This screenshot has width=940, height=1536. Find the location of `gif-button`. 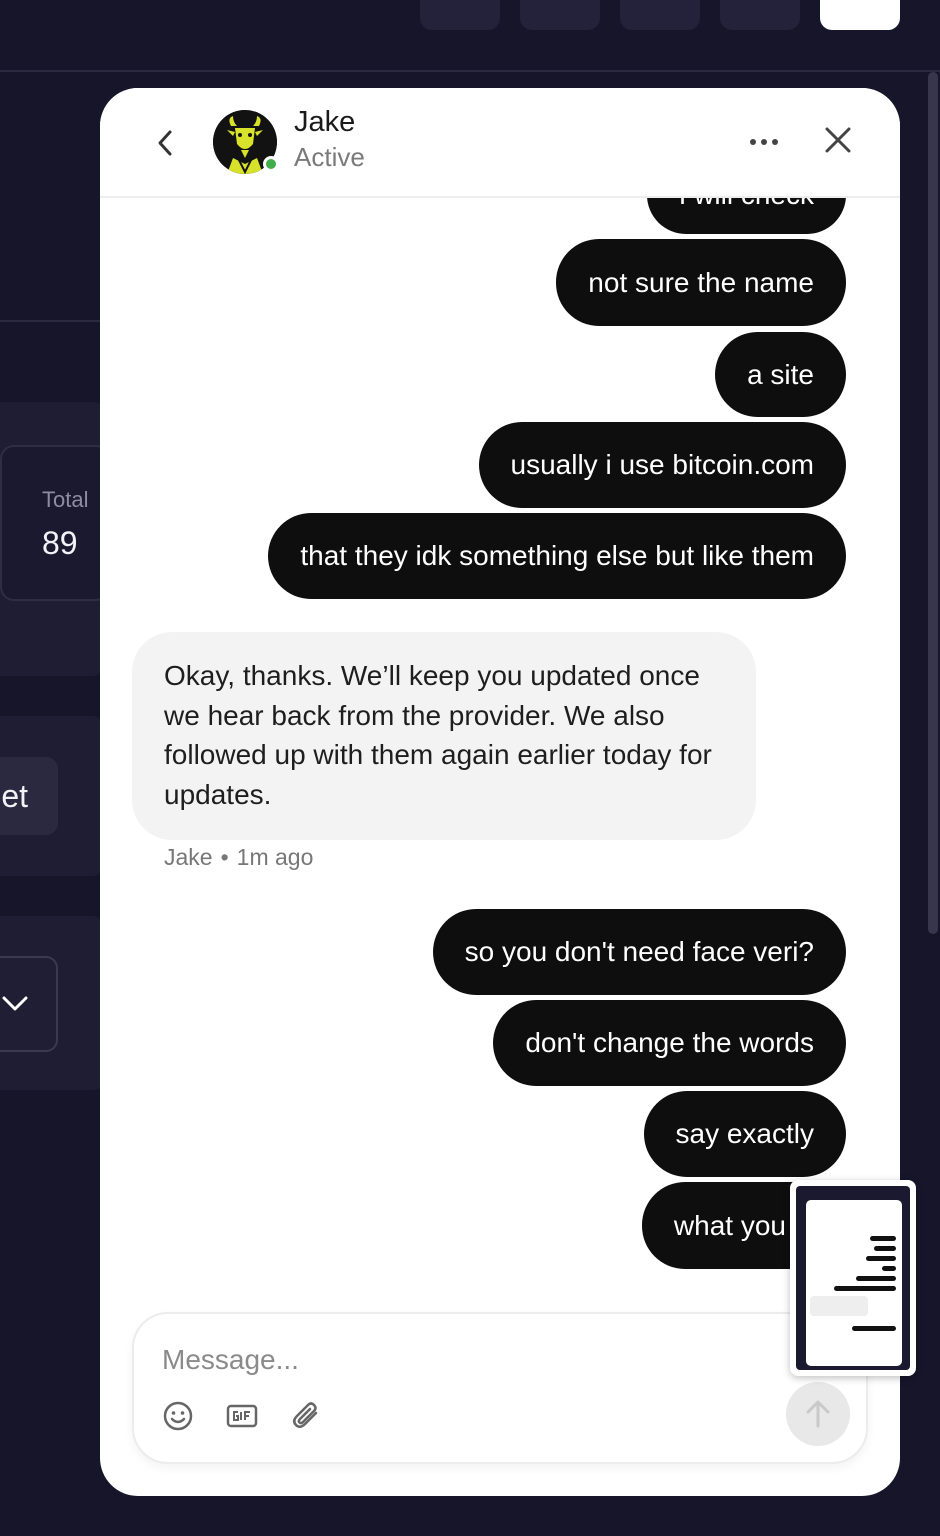

gif-button is located at coordinates (242, 1416).